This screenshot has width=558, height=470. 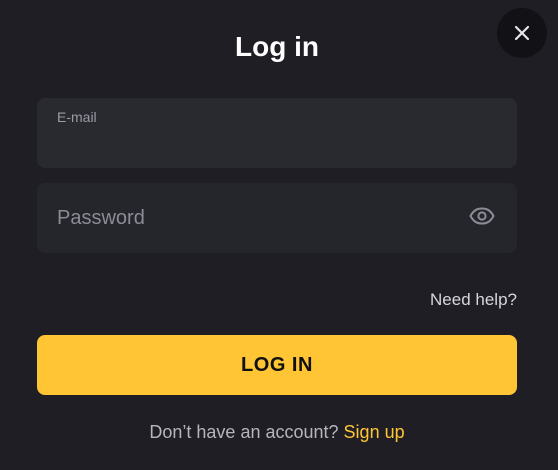 I want to click on toggle-password-visibility-button, so click(x=482, y=218).